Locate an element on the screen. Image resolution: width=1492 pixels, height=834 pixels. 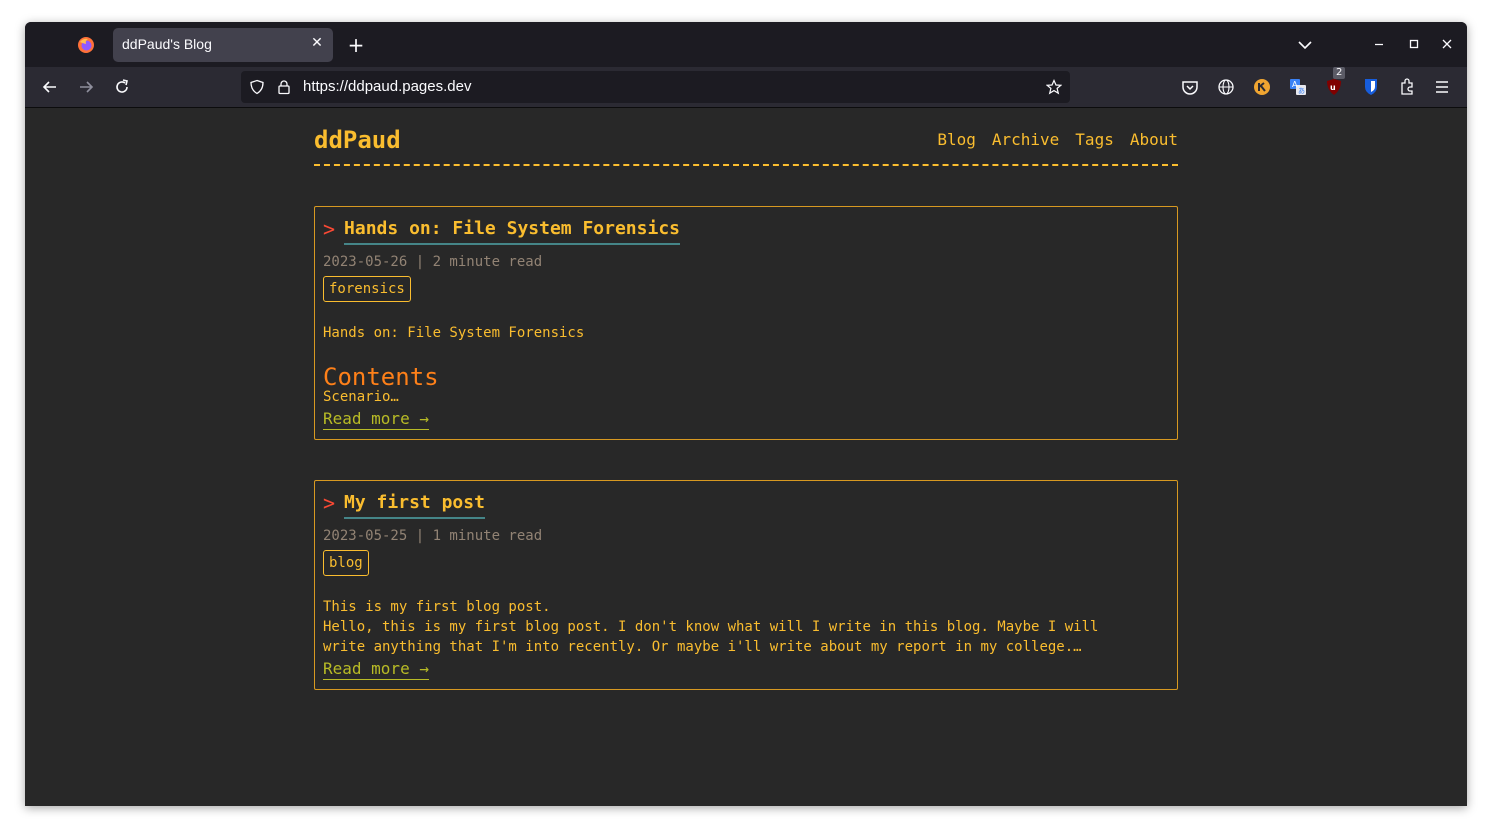
back-icon is located at coordinates (50, 87).